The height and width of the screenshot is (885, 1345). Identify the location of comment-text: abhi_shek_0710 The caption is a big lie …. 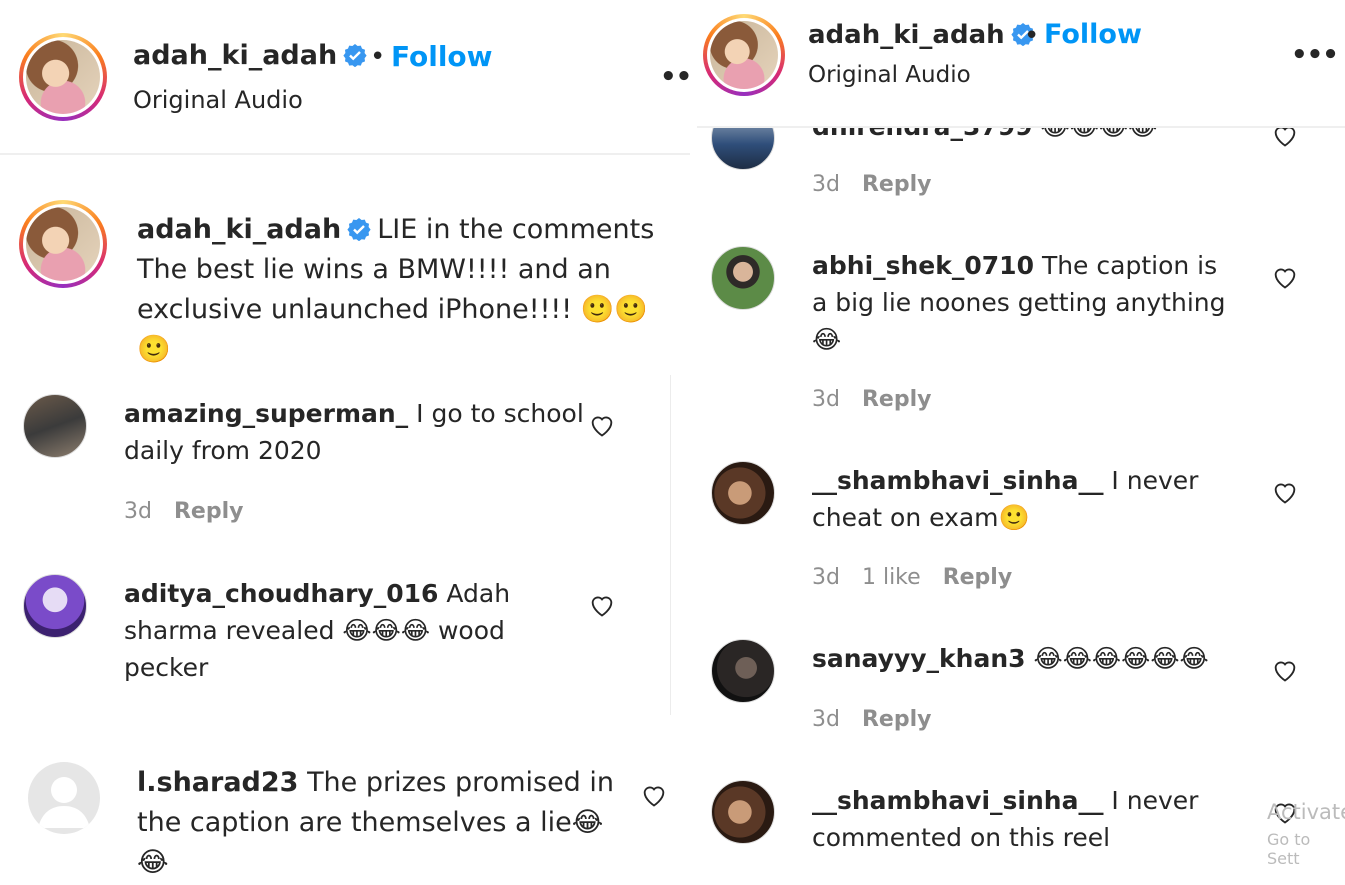
(1022, 302).